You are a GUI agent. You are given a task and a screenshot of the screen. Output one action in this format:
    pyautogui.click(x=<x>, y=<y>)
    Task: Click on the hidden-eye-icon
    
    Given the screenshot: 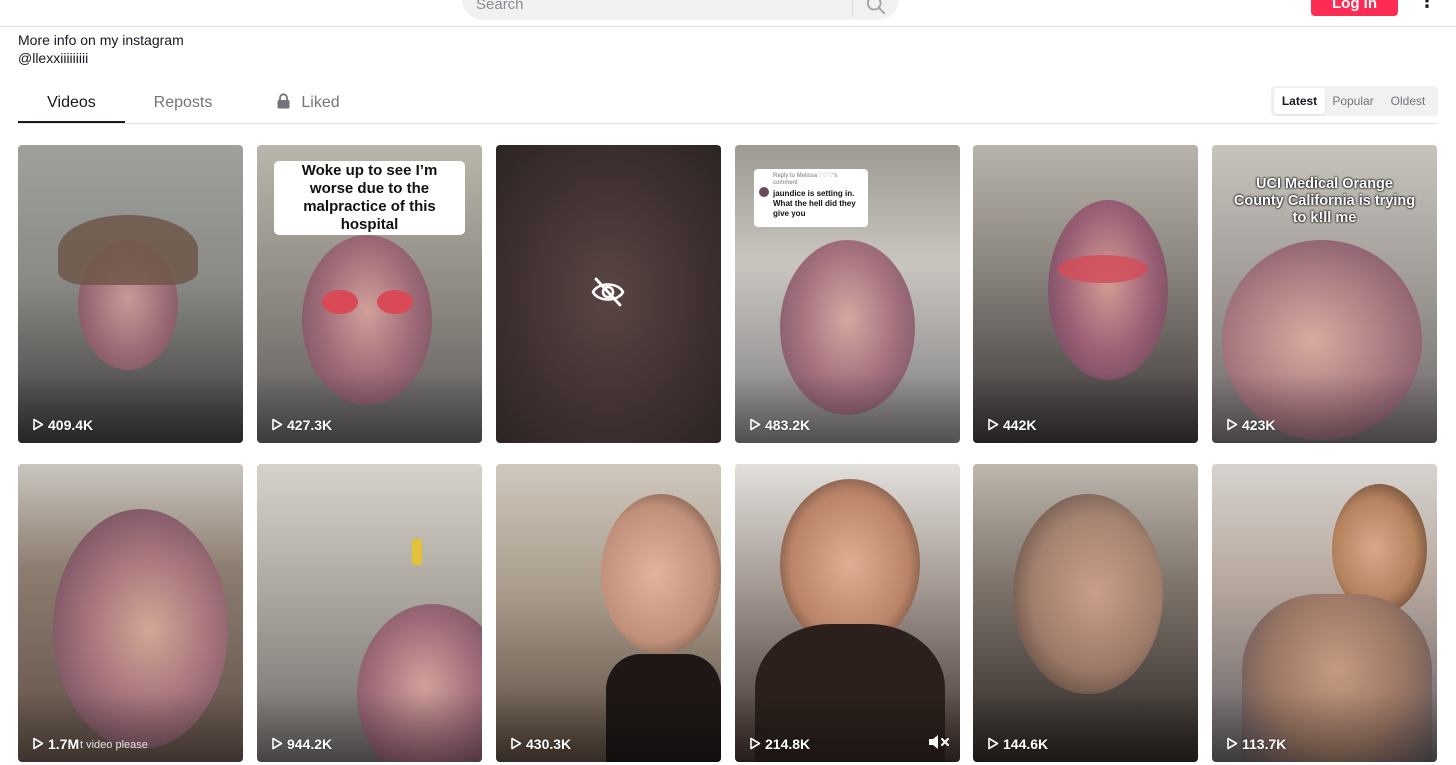 What is the action you would take?
    pyautogui.click(x=608, y=292)
    